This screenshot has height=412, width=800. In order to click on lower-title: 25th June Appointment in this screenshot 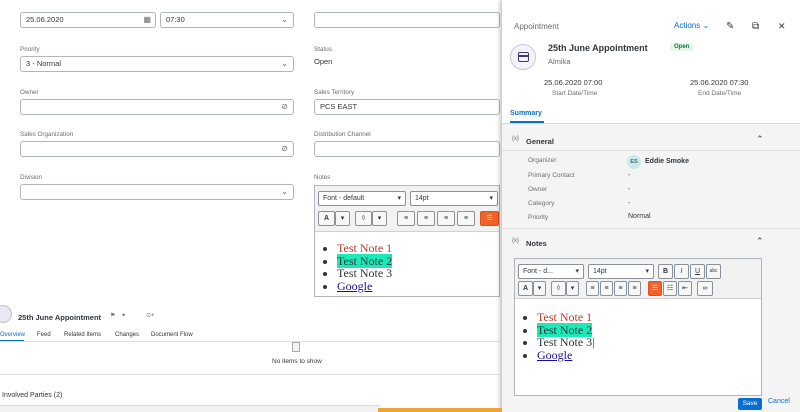, I will do `click(60, 317)`.